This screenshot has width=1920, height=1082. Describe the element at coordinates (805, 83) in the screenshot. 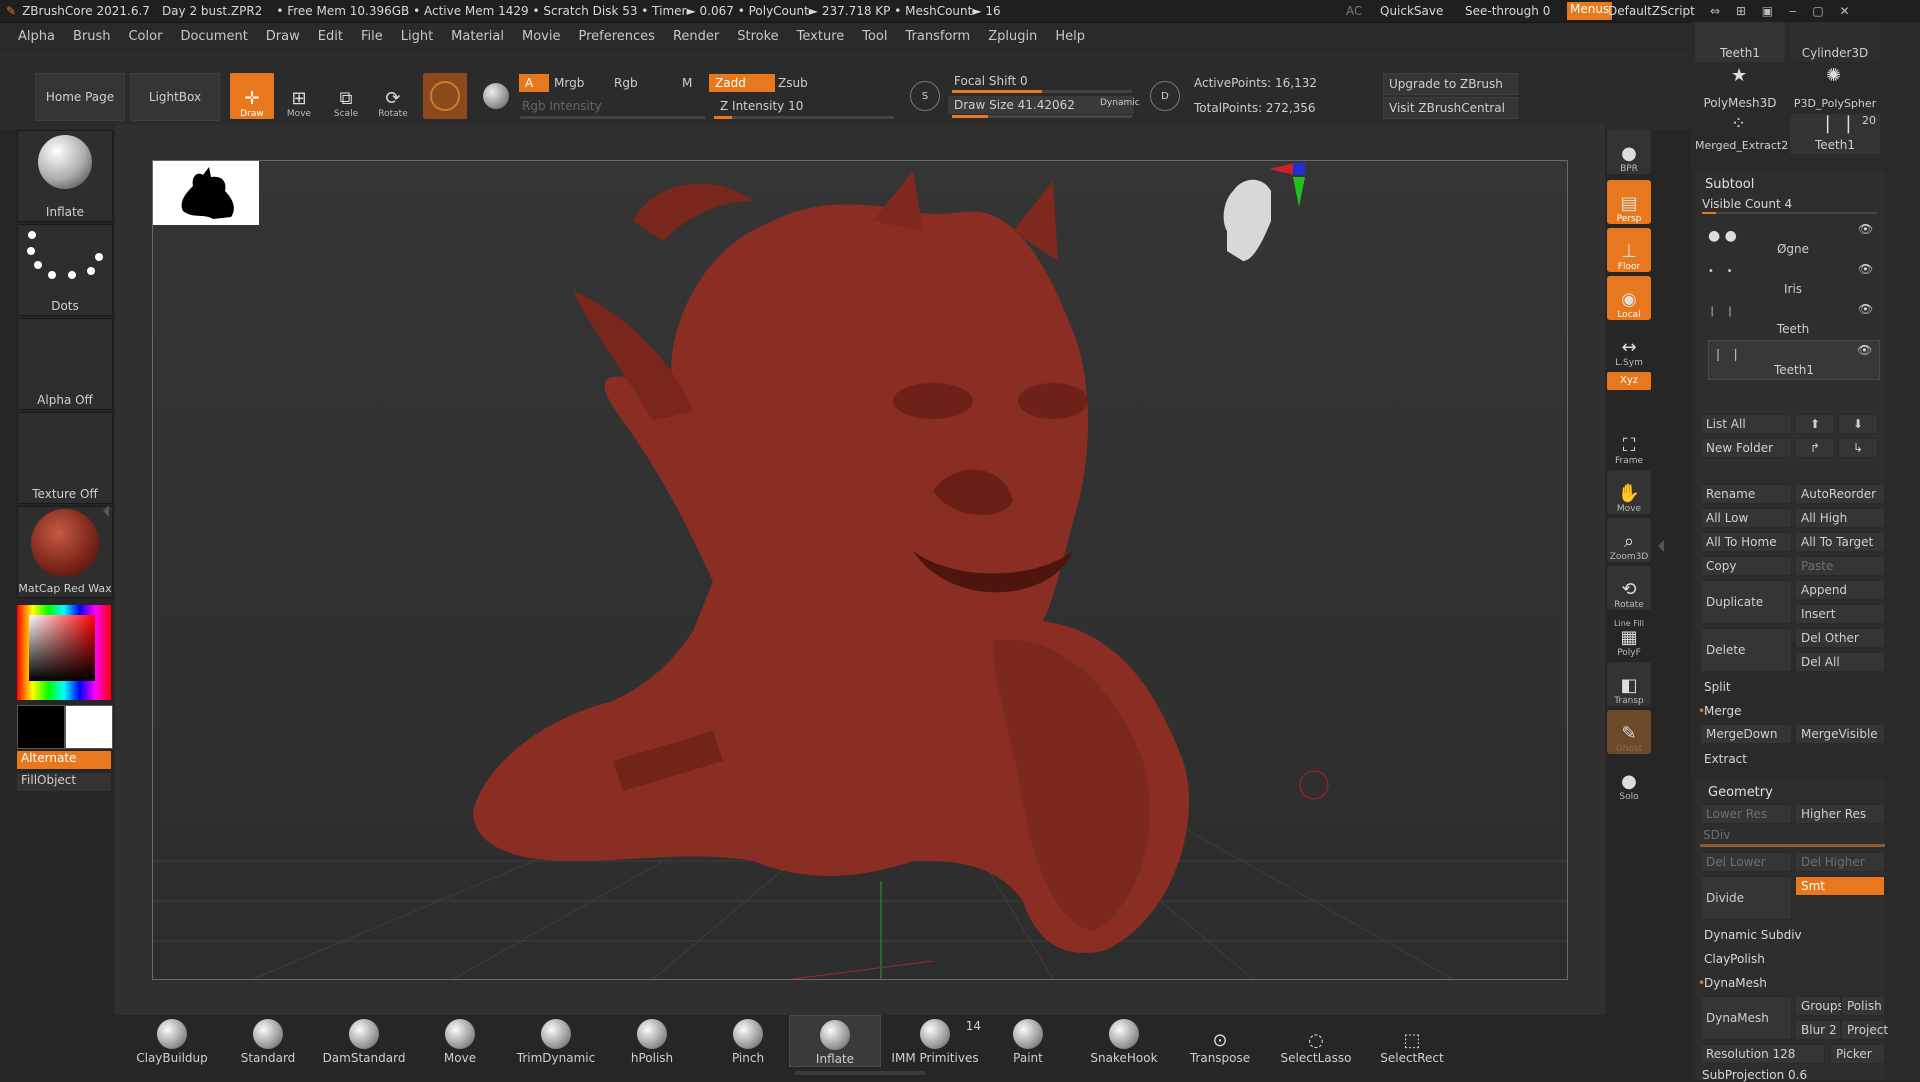

I see `zsub-toggle: Zsub` at that location.